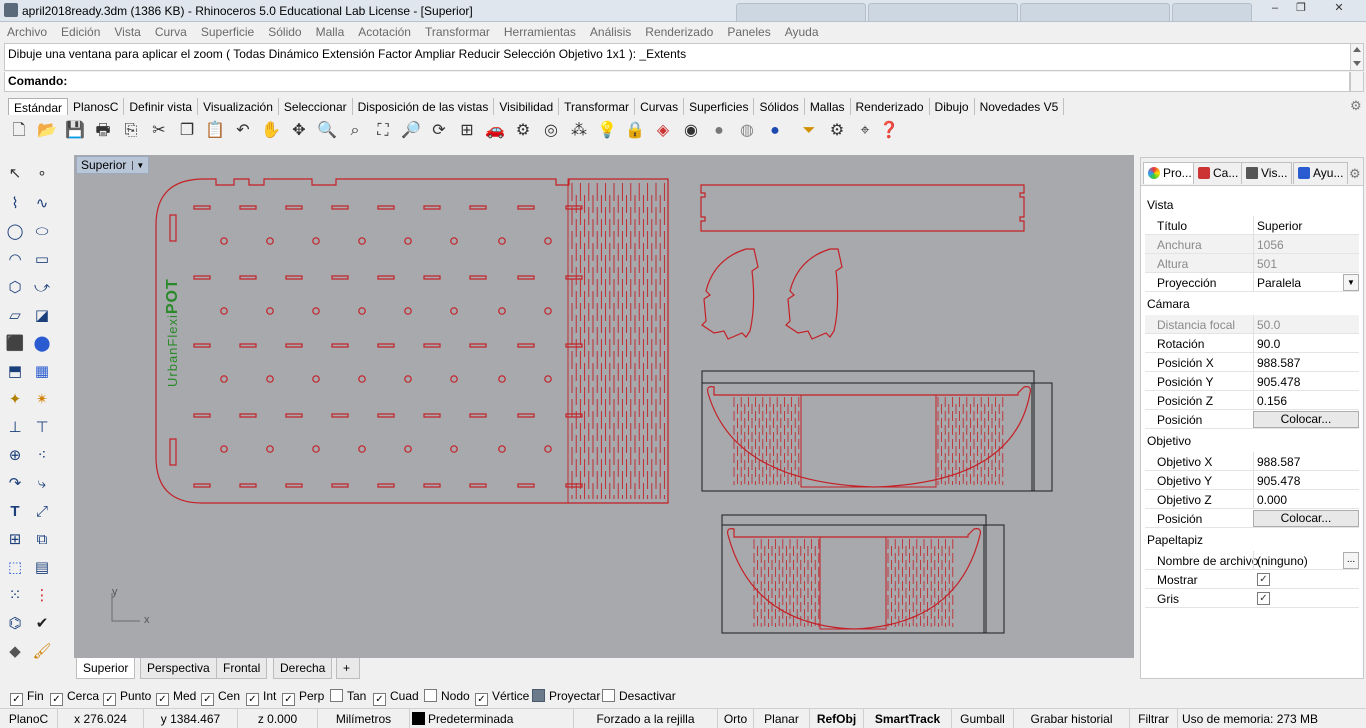 The image size is (1366, 728). Describe the element at coordinates (1306, 381) in the screenshot. I see `prop-value-posicion-y: 905.478` at that location.